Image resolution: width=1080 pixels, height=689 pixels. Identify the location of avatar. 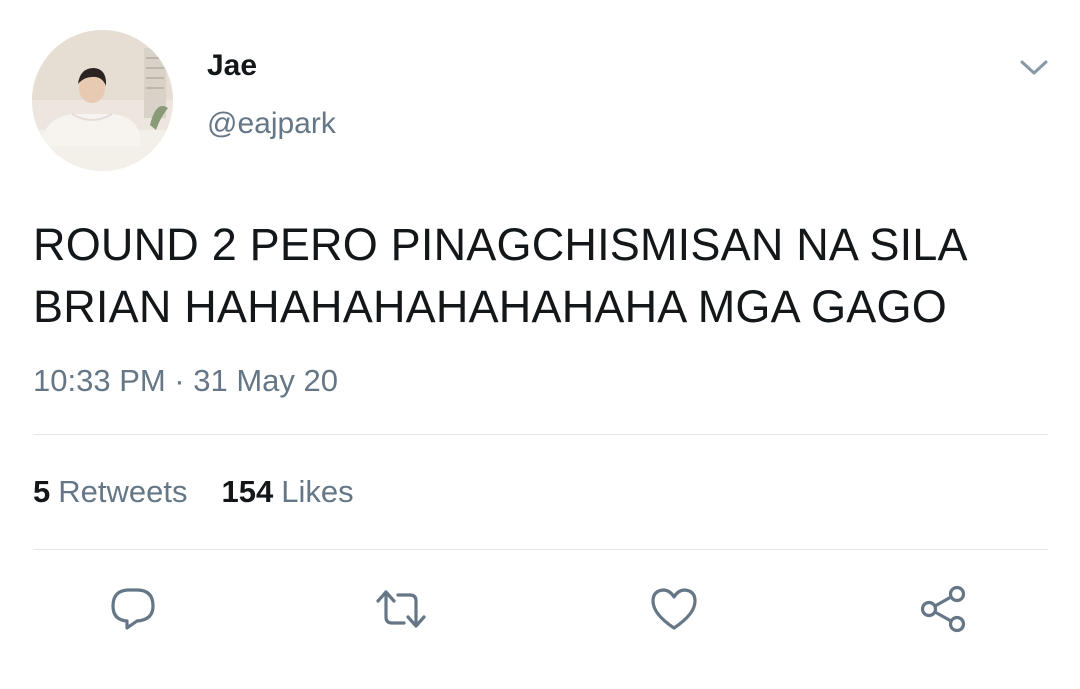
(102, 100).